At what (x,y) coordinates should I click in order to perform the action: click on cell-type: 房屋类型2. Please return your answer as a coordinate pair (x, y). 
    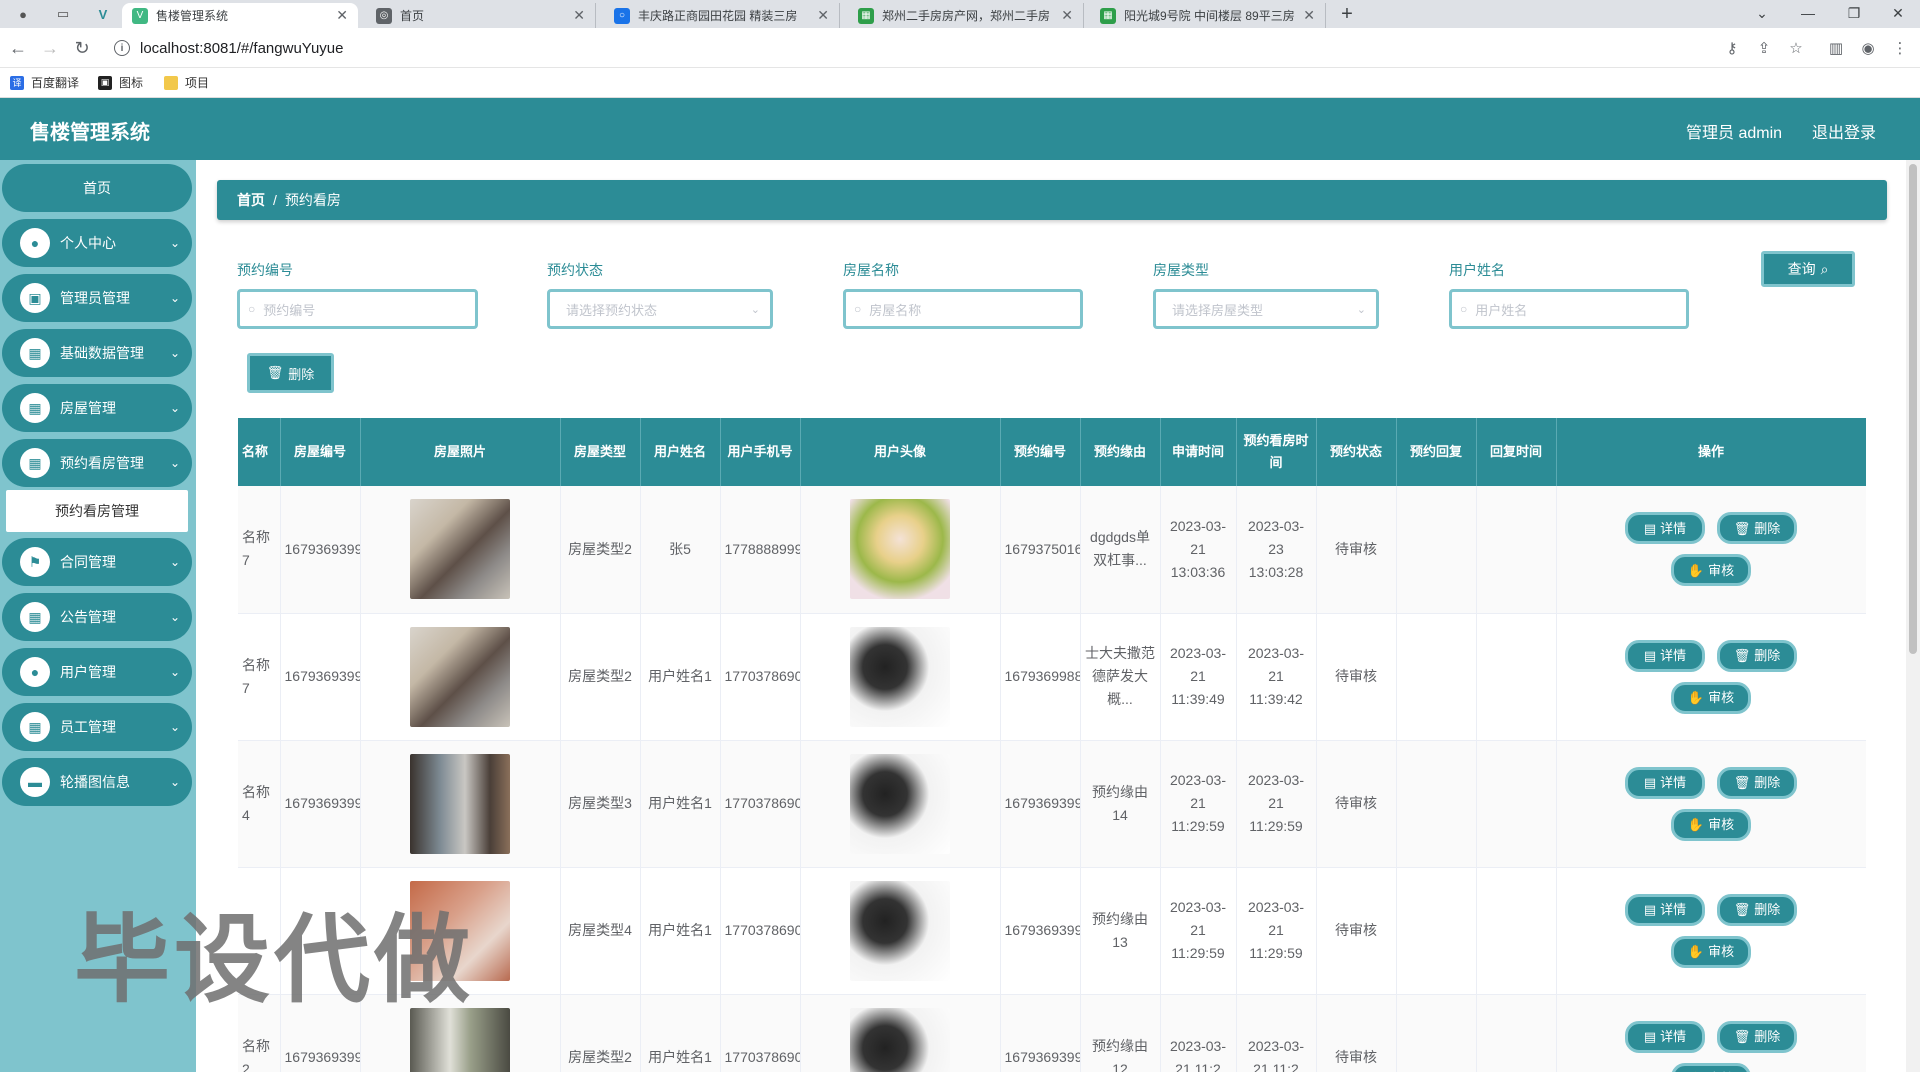
    Looking at the image, I should click on (600, 677).